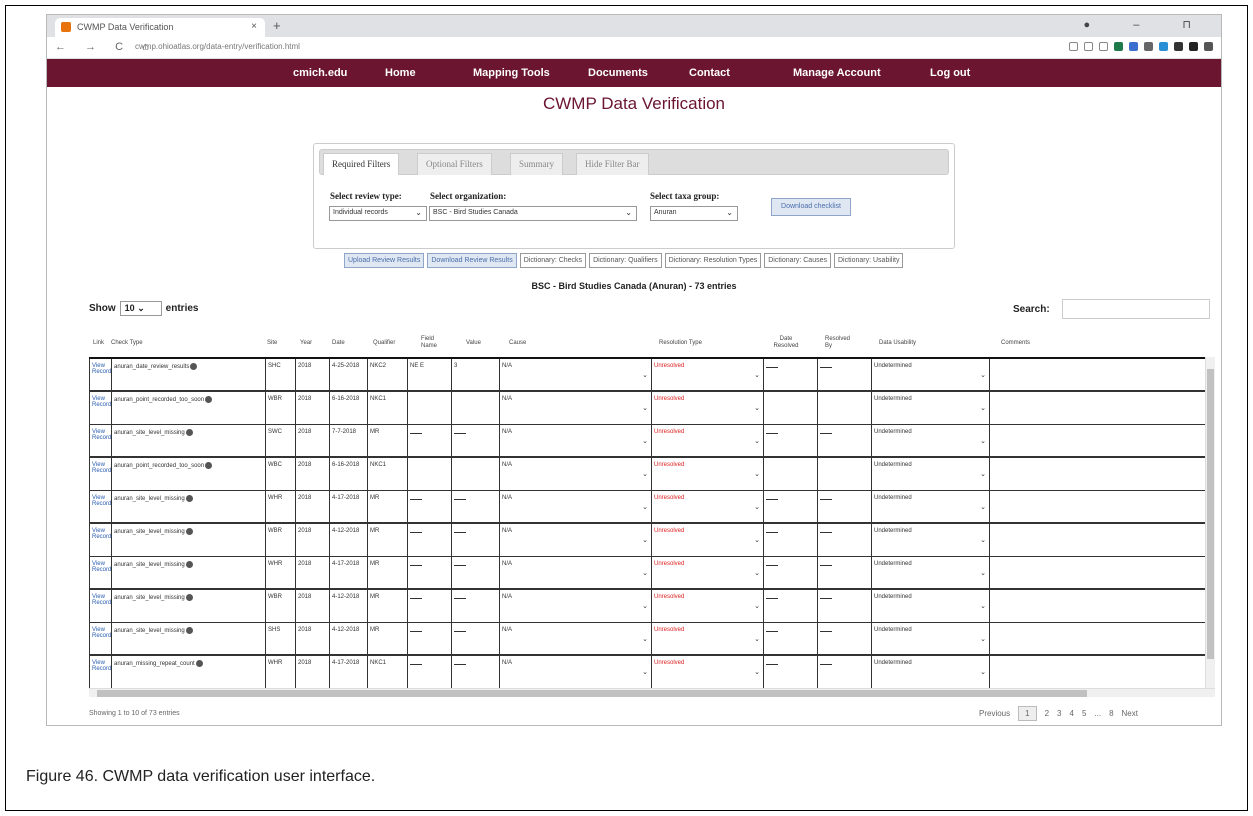 This screenshot has width=1253, height=816. Describe the element at coordinates (1084, 713) in the screenshot. I see `page-5-button: 5` at that location.